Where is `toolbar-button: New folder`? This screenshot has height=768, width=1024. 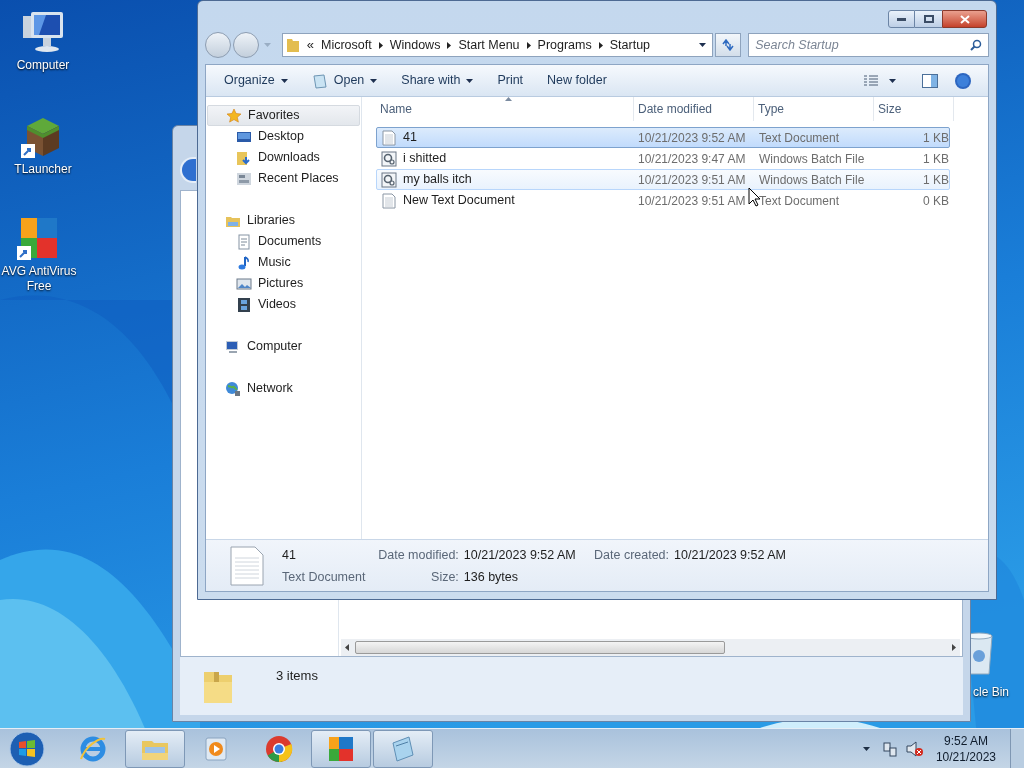
toolbar-button: New folder is located at coordinates (577, 80).